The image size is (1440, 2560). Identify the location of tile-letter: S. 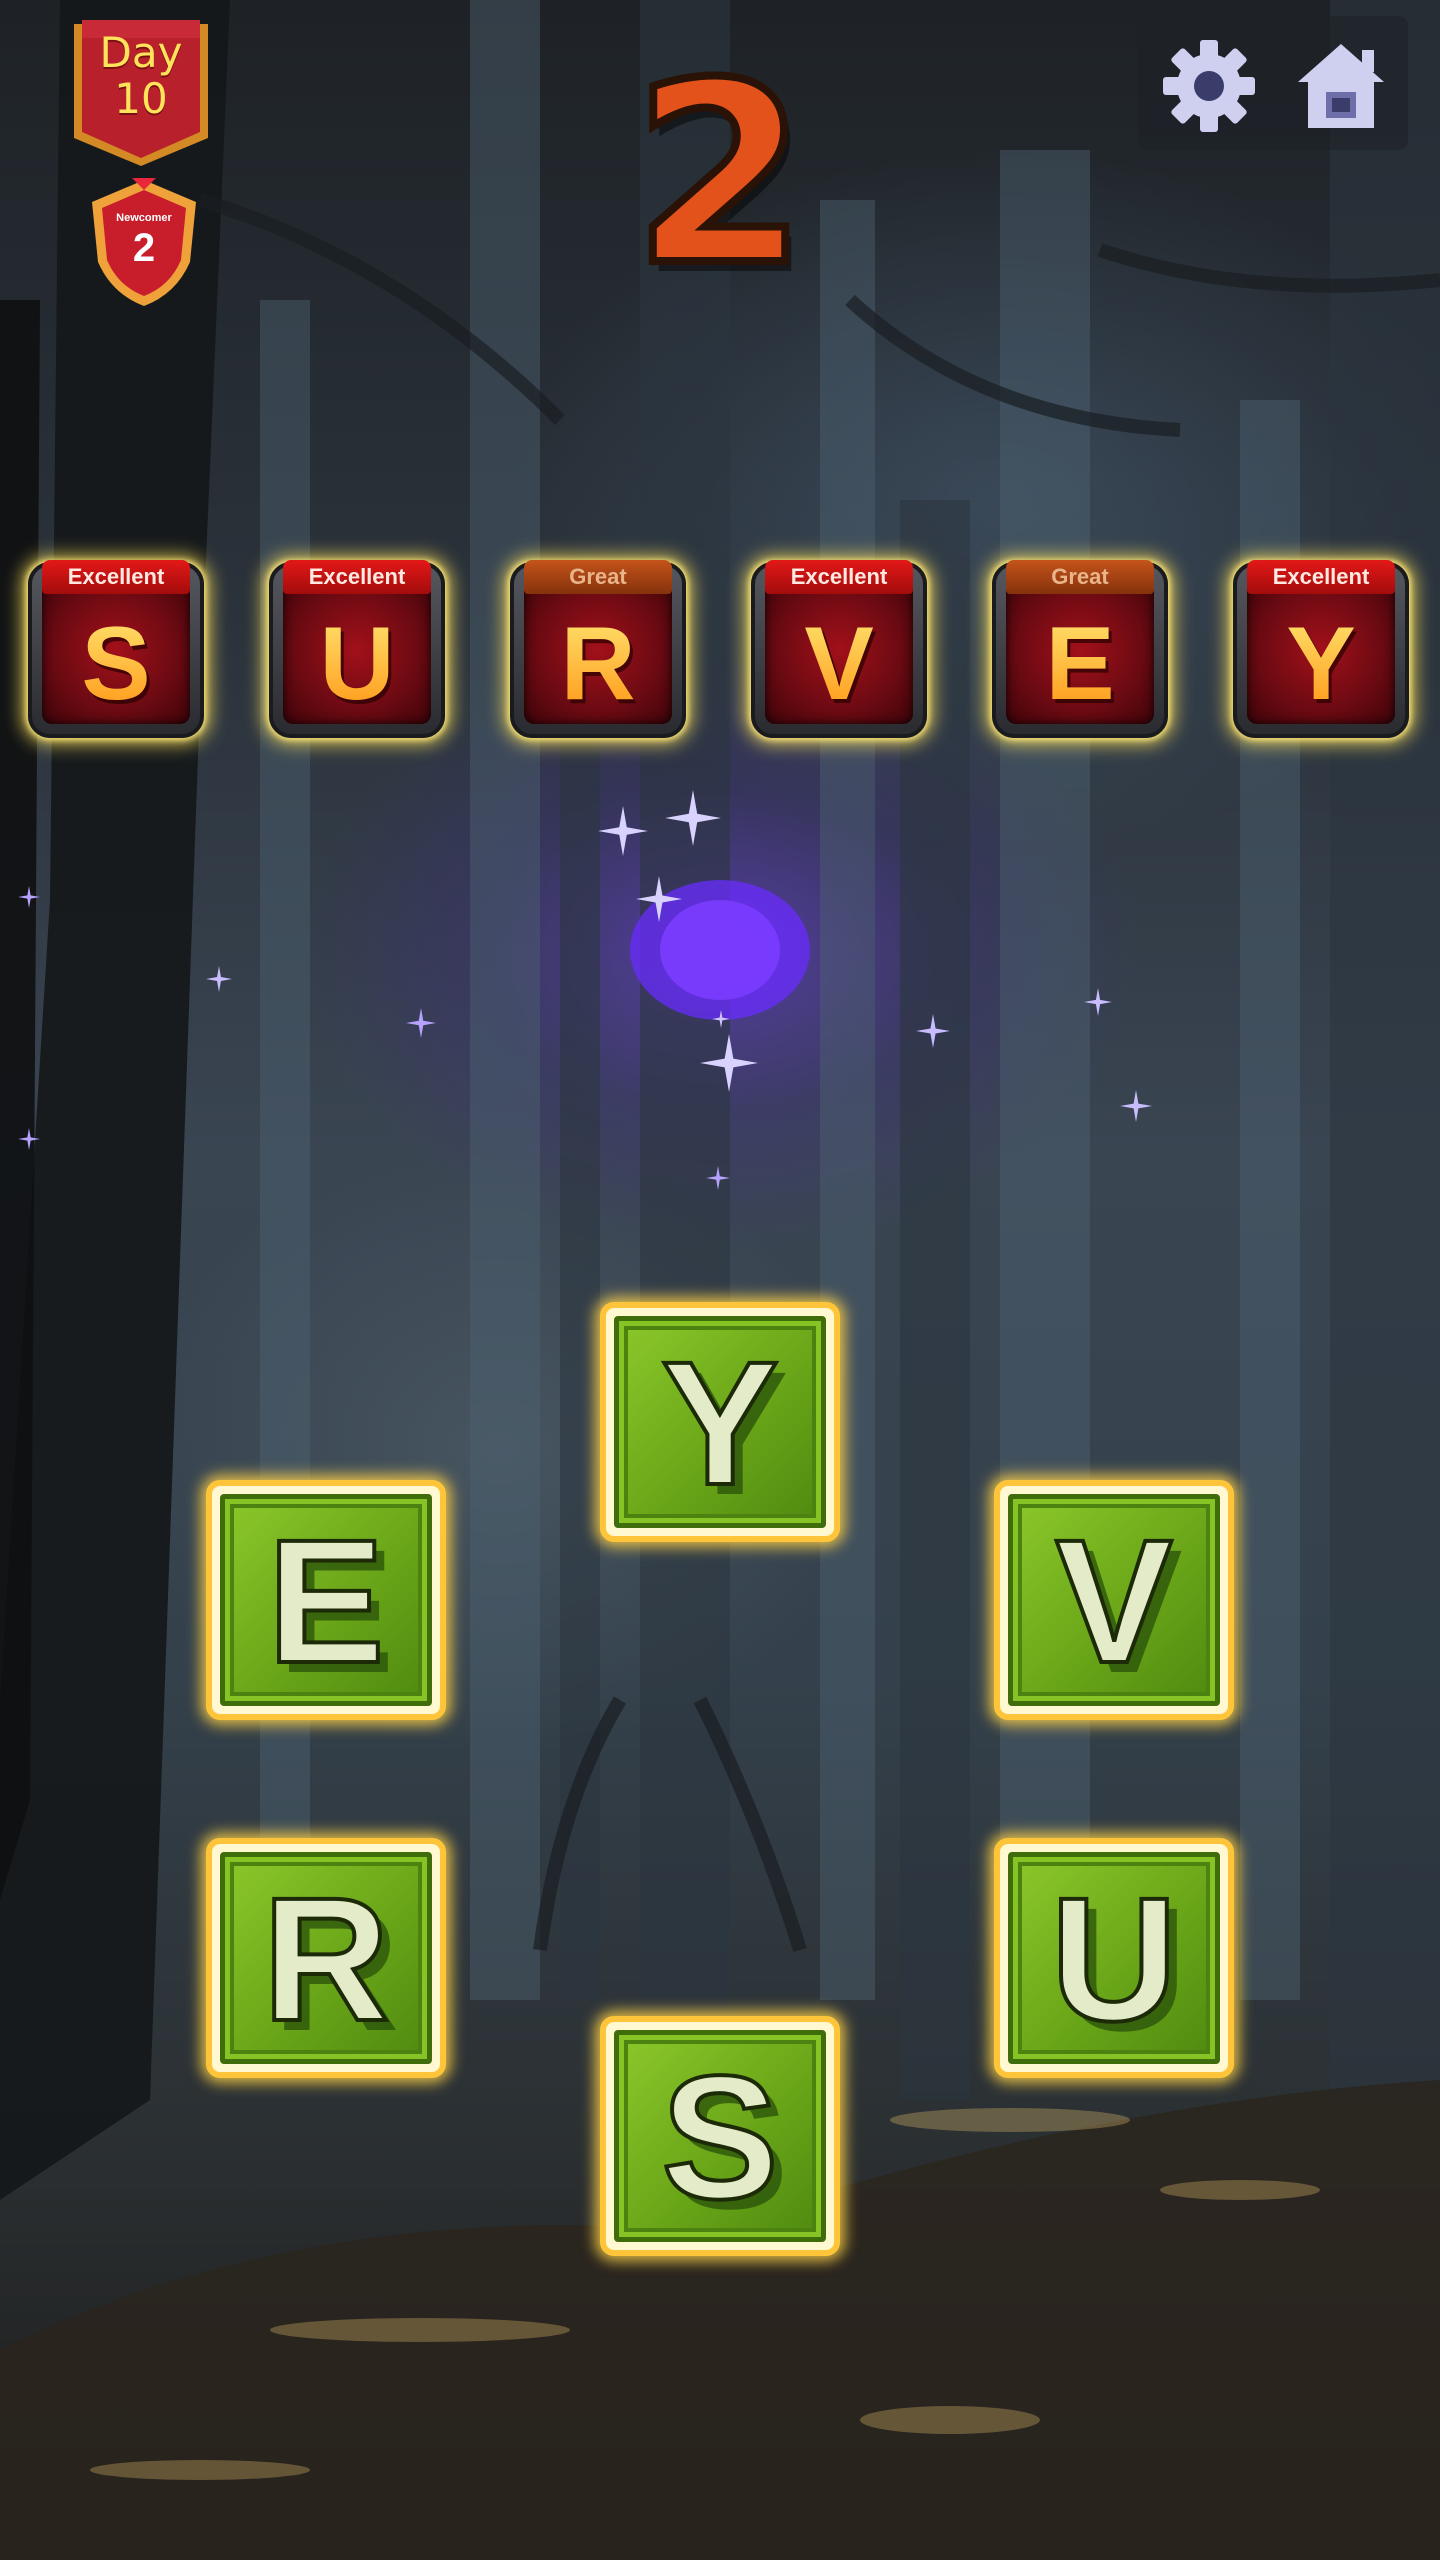
(719, 2138).